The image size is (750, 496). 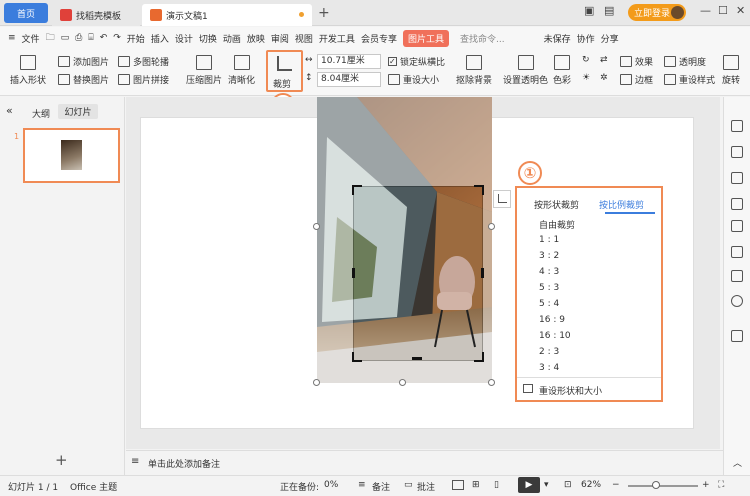 I want to click on crop-corner-br, so click(x=479, y=357).